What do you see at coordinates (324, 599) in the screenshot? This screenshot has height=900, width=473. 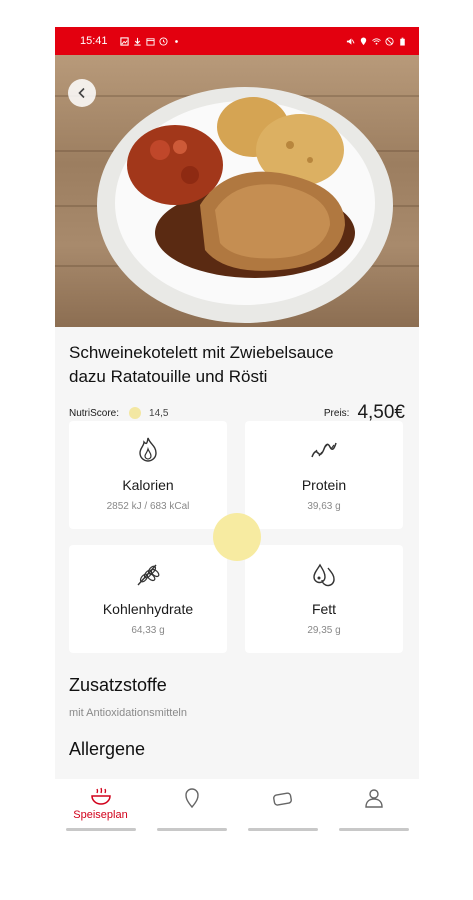 I see `nutrient-card-fett: Fett 29,35 g` at bounding box center [324, 599].